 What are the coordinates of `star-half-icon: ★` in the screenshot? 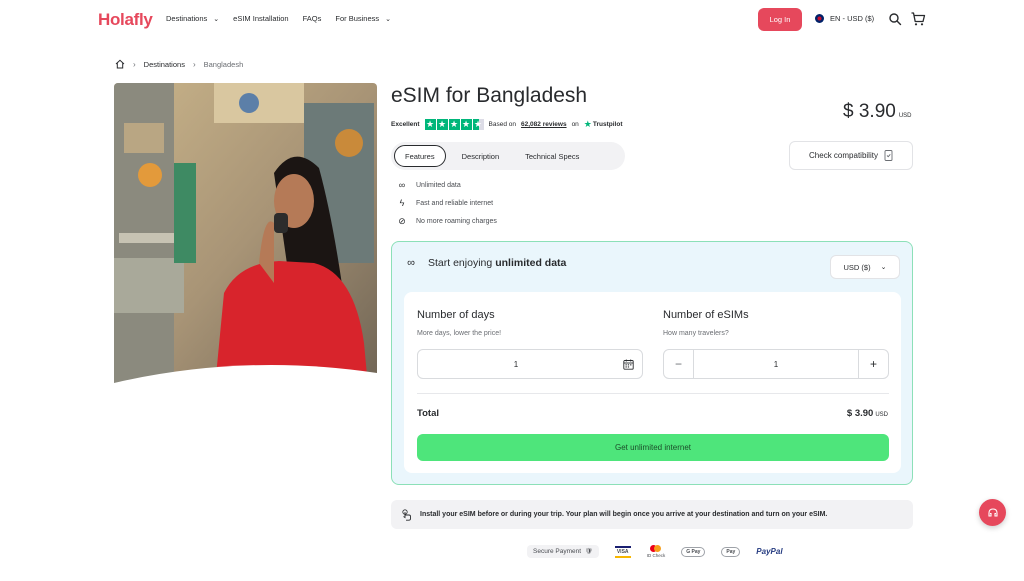 It's located at (478, 124).